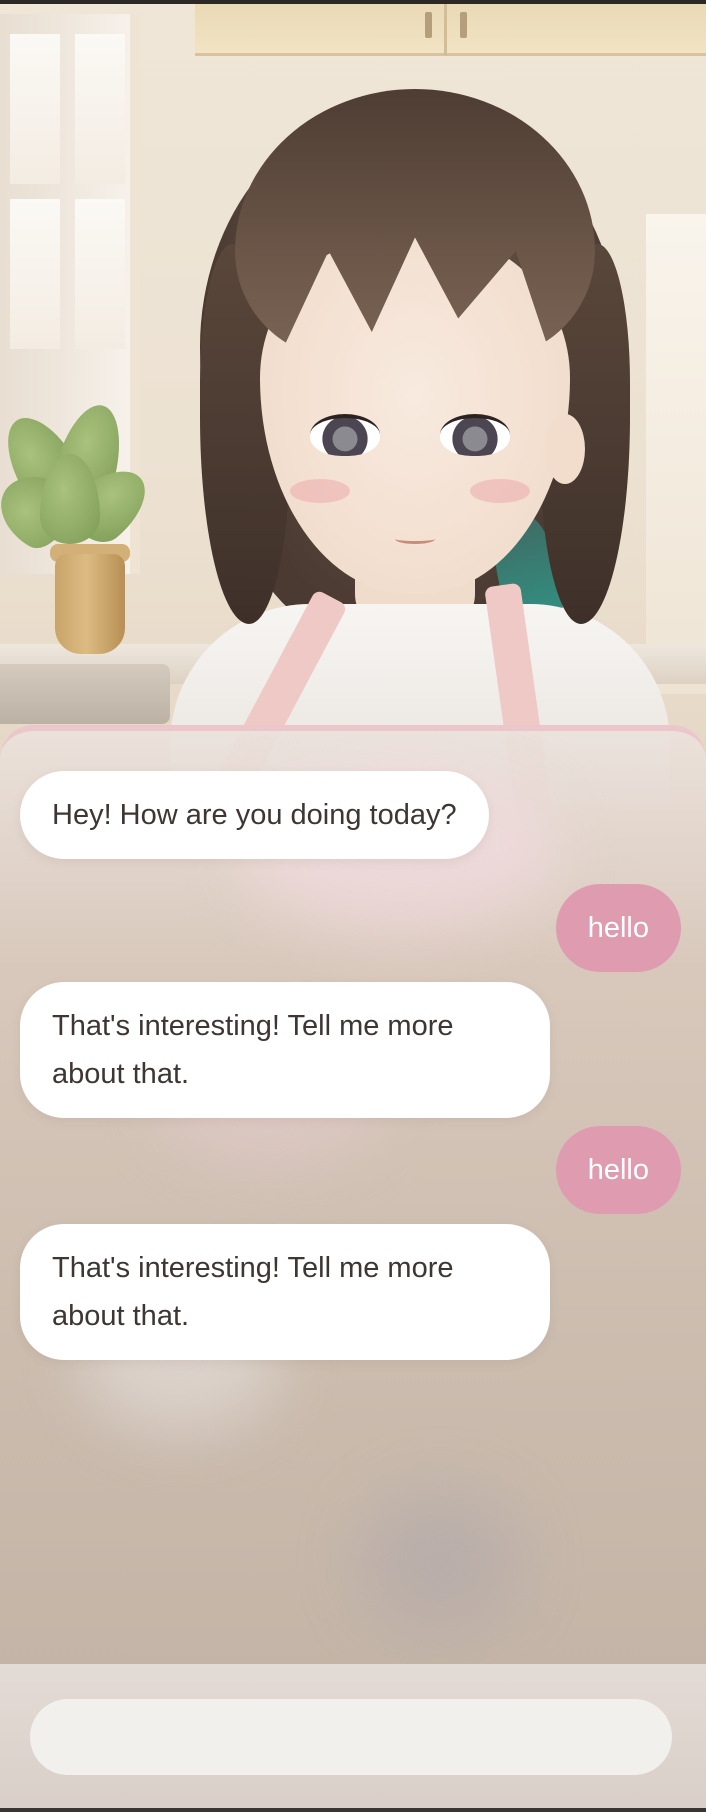 This screenshot has height=1812, width=706. What do you see at coordinates (565, 449) in the screenshot?
I see `ear` at bounding box center [565, 449].